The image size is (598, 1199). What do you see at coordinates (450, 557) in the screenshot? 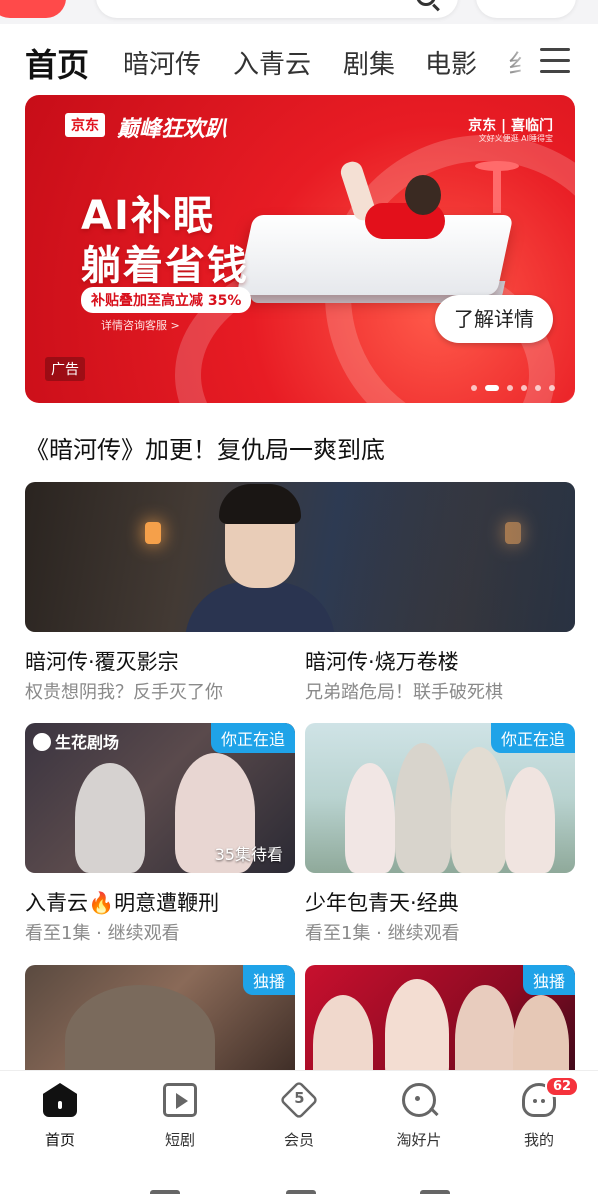
I see `feature-background` at bounding box center [450, 557].